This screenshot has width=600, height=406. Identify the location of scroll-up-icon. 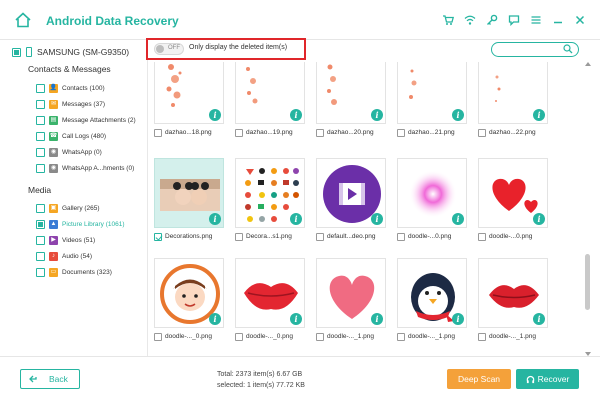
(588, 64).